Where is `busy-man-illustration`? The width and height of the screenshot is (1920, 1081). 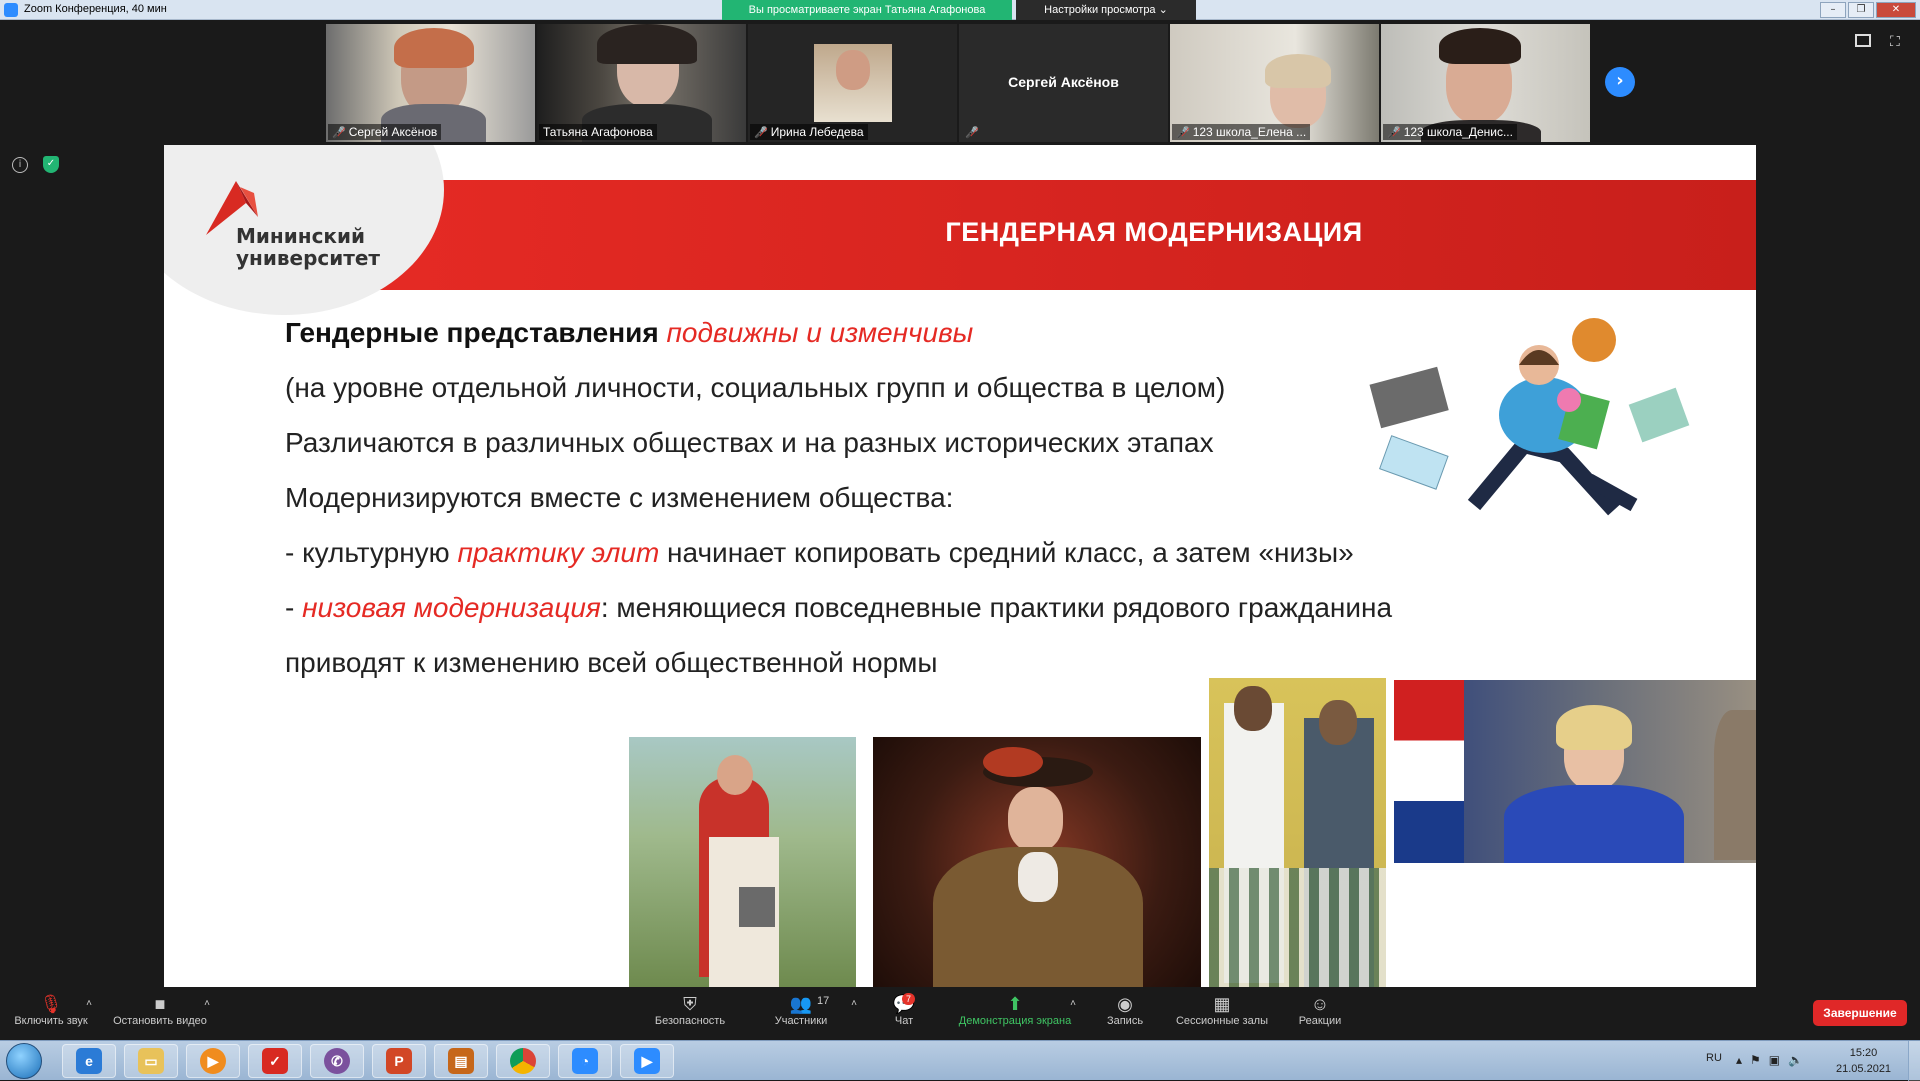 busy-man-illustration is located at coordinates (1544, 415).